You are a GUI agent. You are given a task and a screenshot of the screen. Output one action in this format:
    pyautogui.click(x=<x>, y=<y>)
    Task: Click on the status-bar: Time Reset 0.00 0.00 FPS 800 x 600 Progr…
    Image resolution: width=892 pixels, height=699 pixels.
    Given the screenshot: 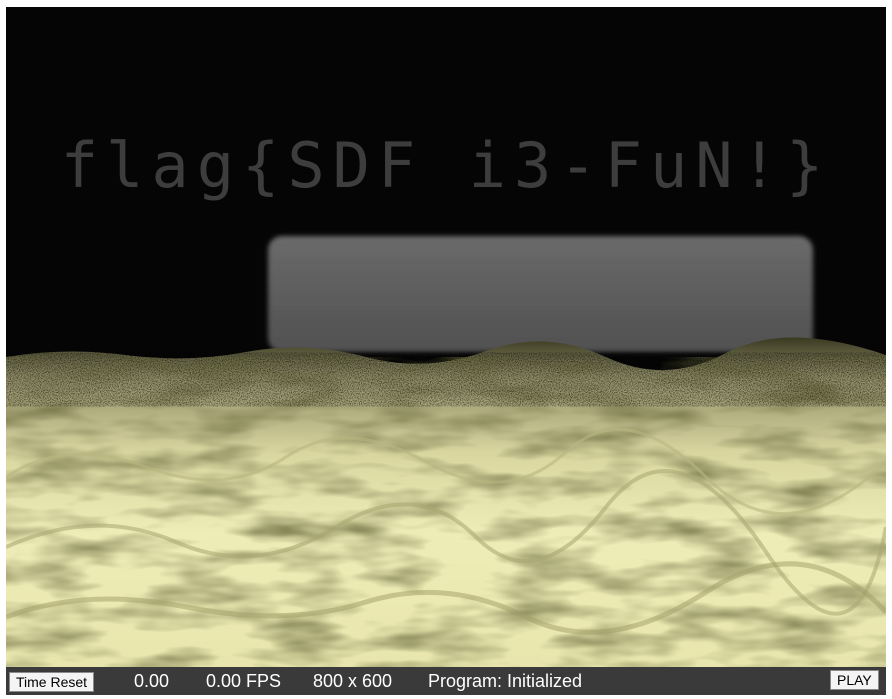 What is the action you would take?
    pyautogui.click(x=446, y=681)
    